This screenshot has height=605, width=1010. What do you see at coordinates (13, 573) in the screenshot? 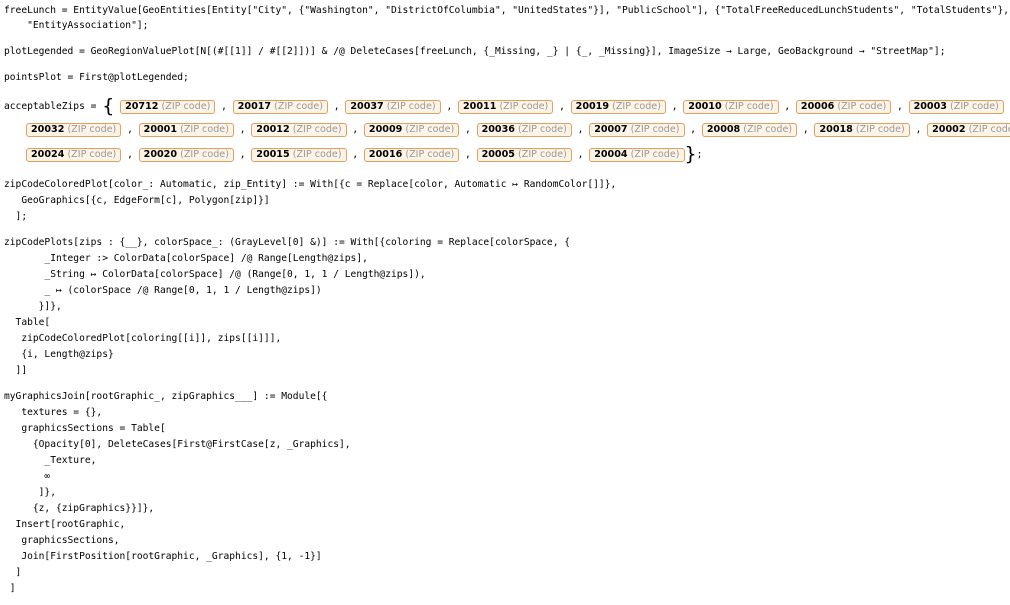
I see `code-line-28: ]` at bounding box center [13, 573].